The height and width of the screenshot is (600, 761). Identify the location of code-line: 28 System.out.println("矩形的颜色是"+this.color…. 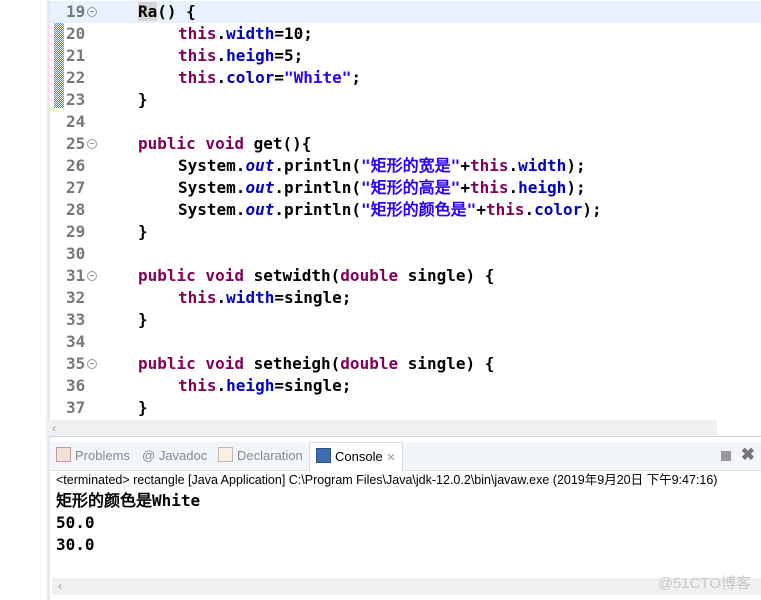
(405, 210).